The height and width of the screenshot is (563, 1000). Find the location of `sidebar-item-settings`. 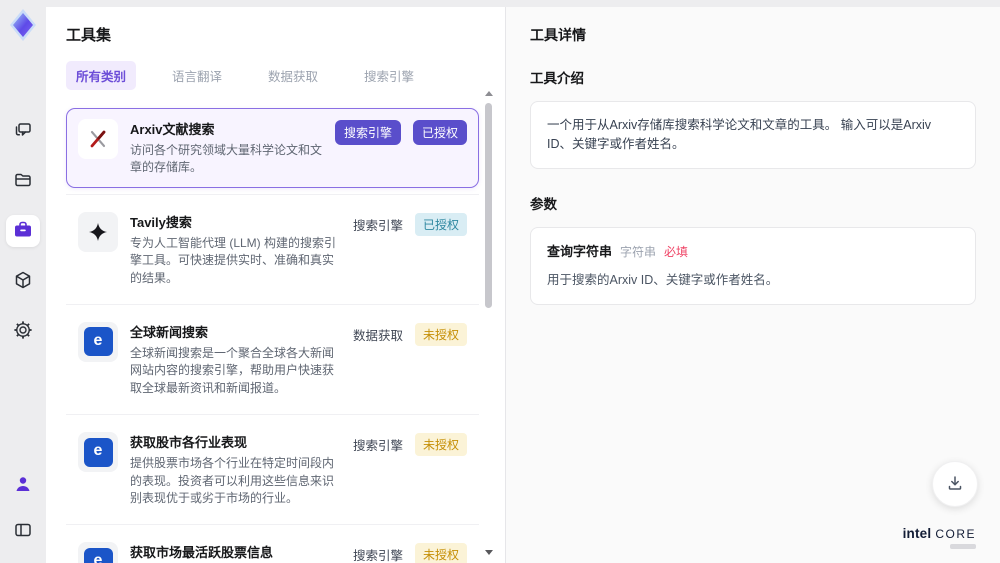

sidebar-item-settings is located at coordinates (23, 331).